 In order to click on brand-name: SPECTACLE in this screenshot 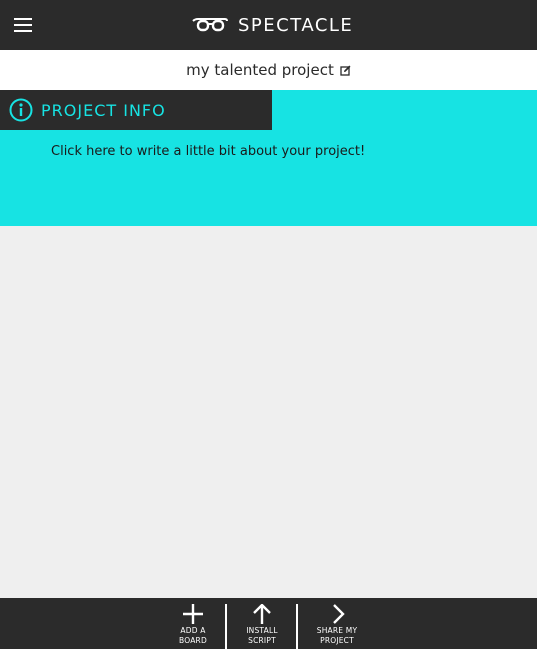, I will do `click(296, 25)`.